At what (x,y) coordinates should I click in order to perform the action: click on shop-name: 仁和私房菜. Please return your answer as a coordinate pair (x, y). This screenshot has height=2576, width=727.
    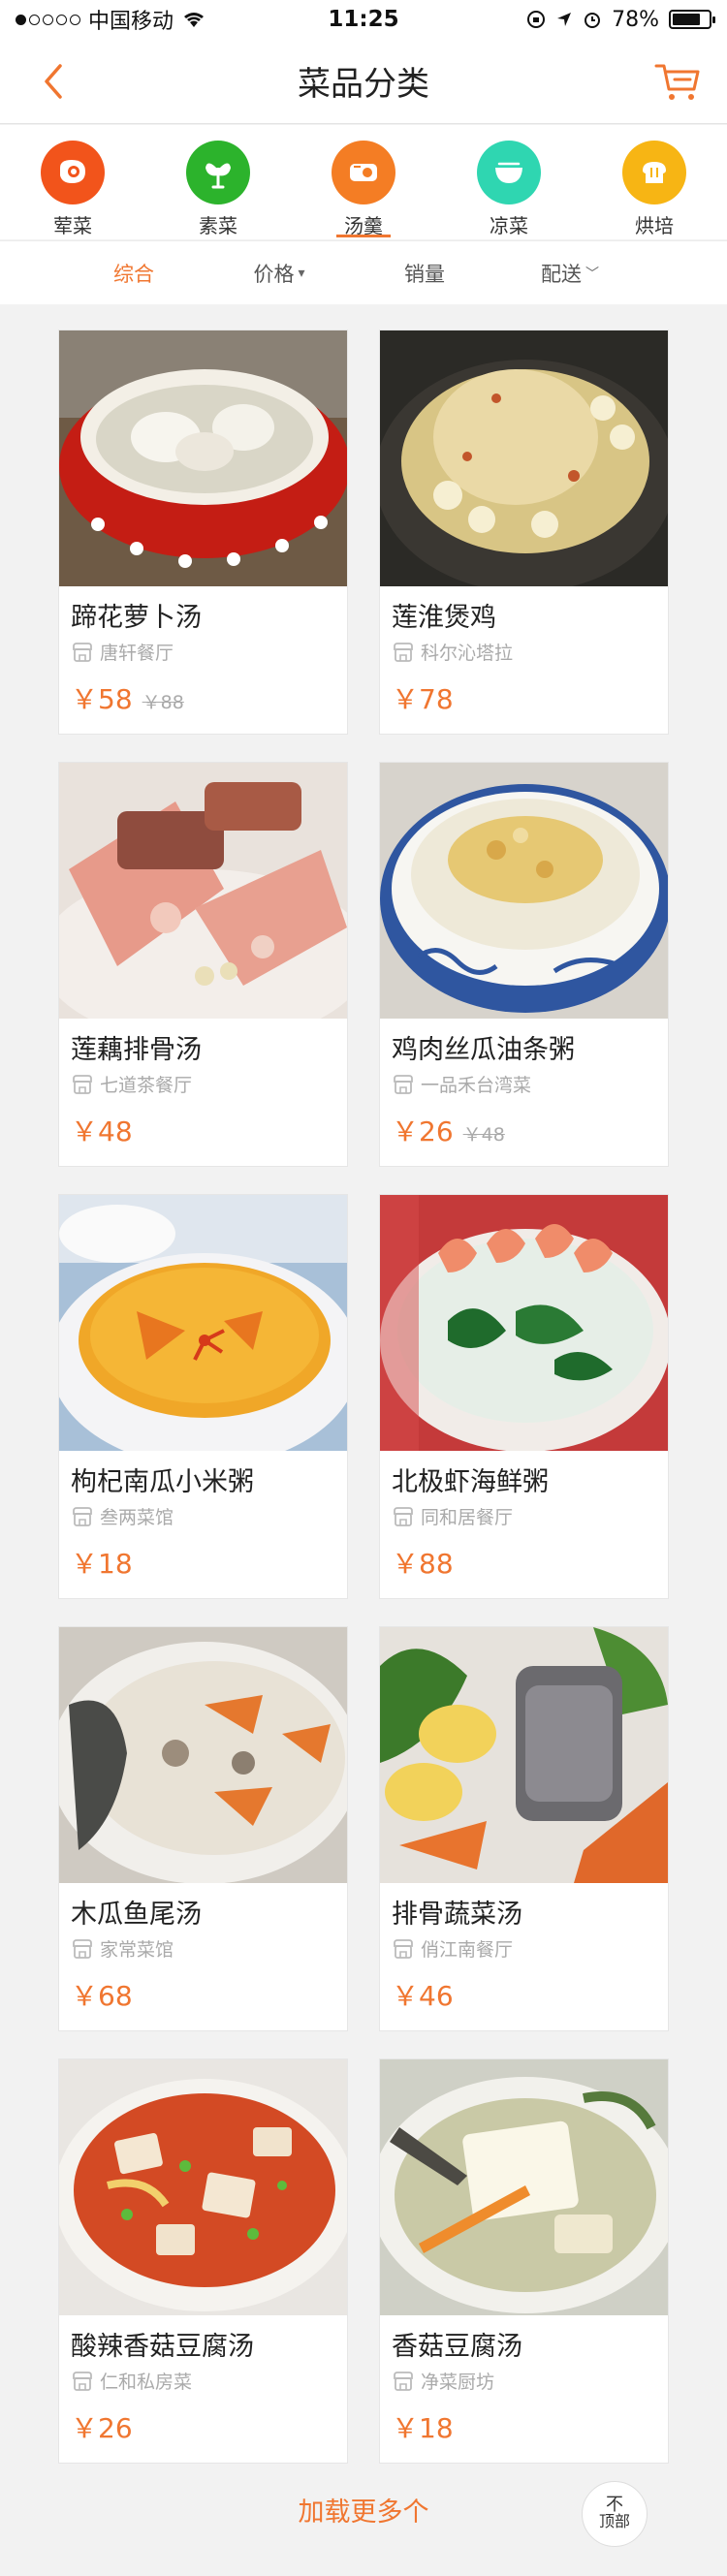
    Looking at the image, I should click on (146, 2382).